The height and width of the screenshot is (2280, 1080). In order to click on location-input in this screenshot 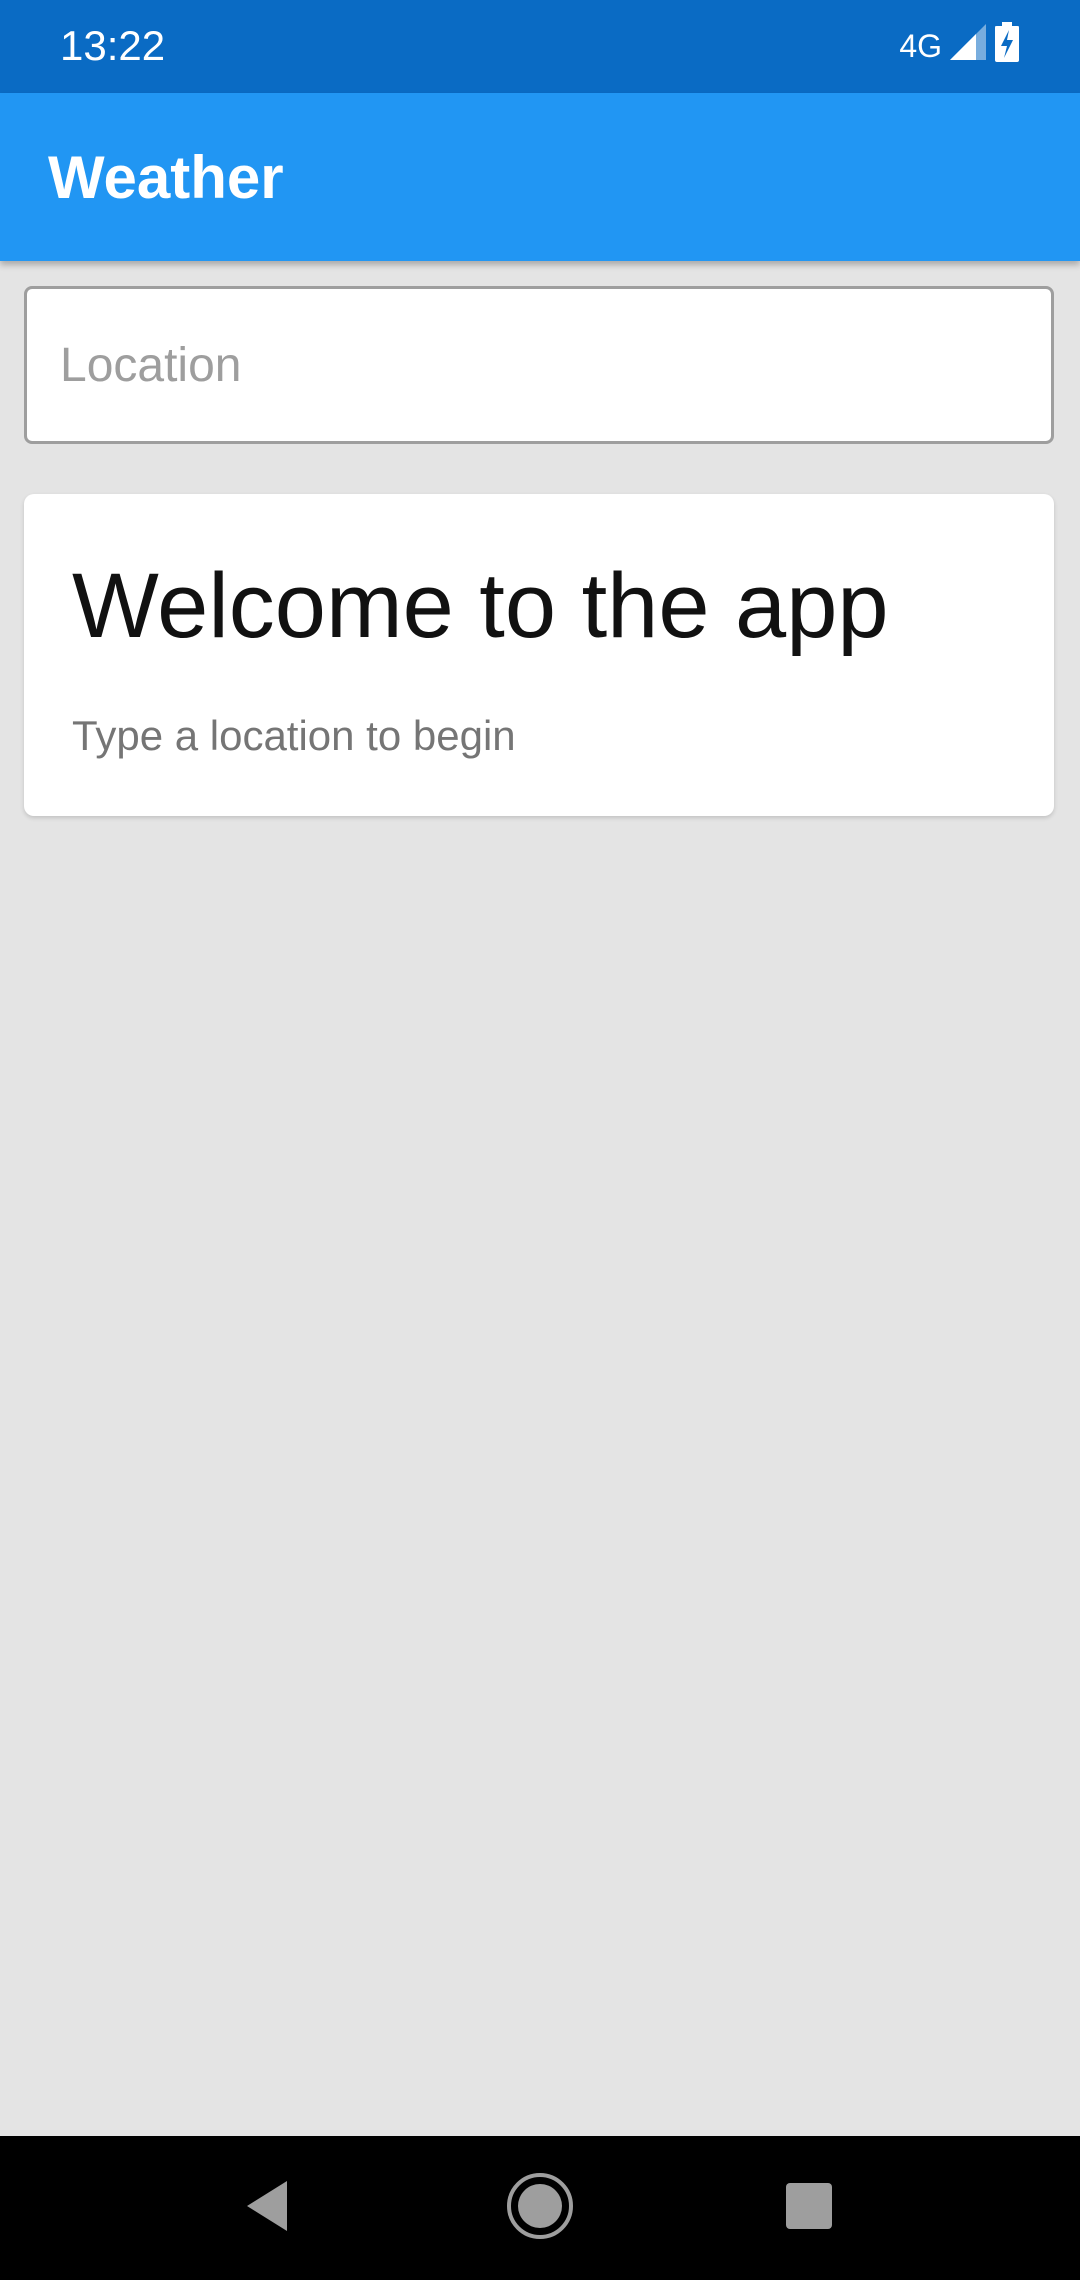, I will do `click(539, 365)`.